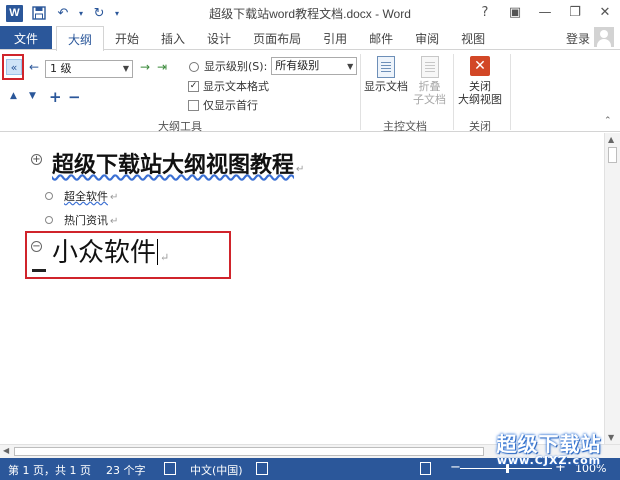  Describe the element at coordinates (381, 38) in the screenshot. I see `tab-mailings: 邮件` at that location.